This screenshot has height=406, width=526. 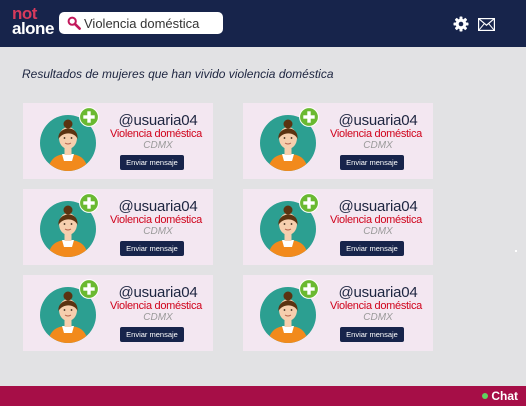 What do you see at coordinates (151, 23) in the screenshot?
I see `search-input` at bounding box center [151, 23].